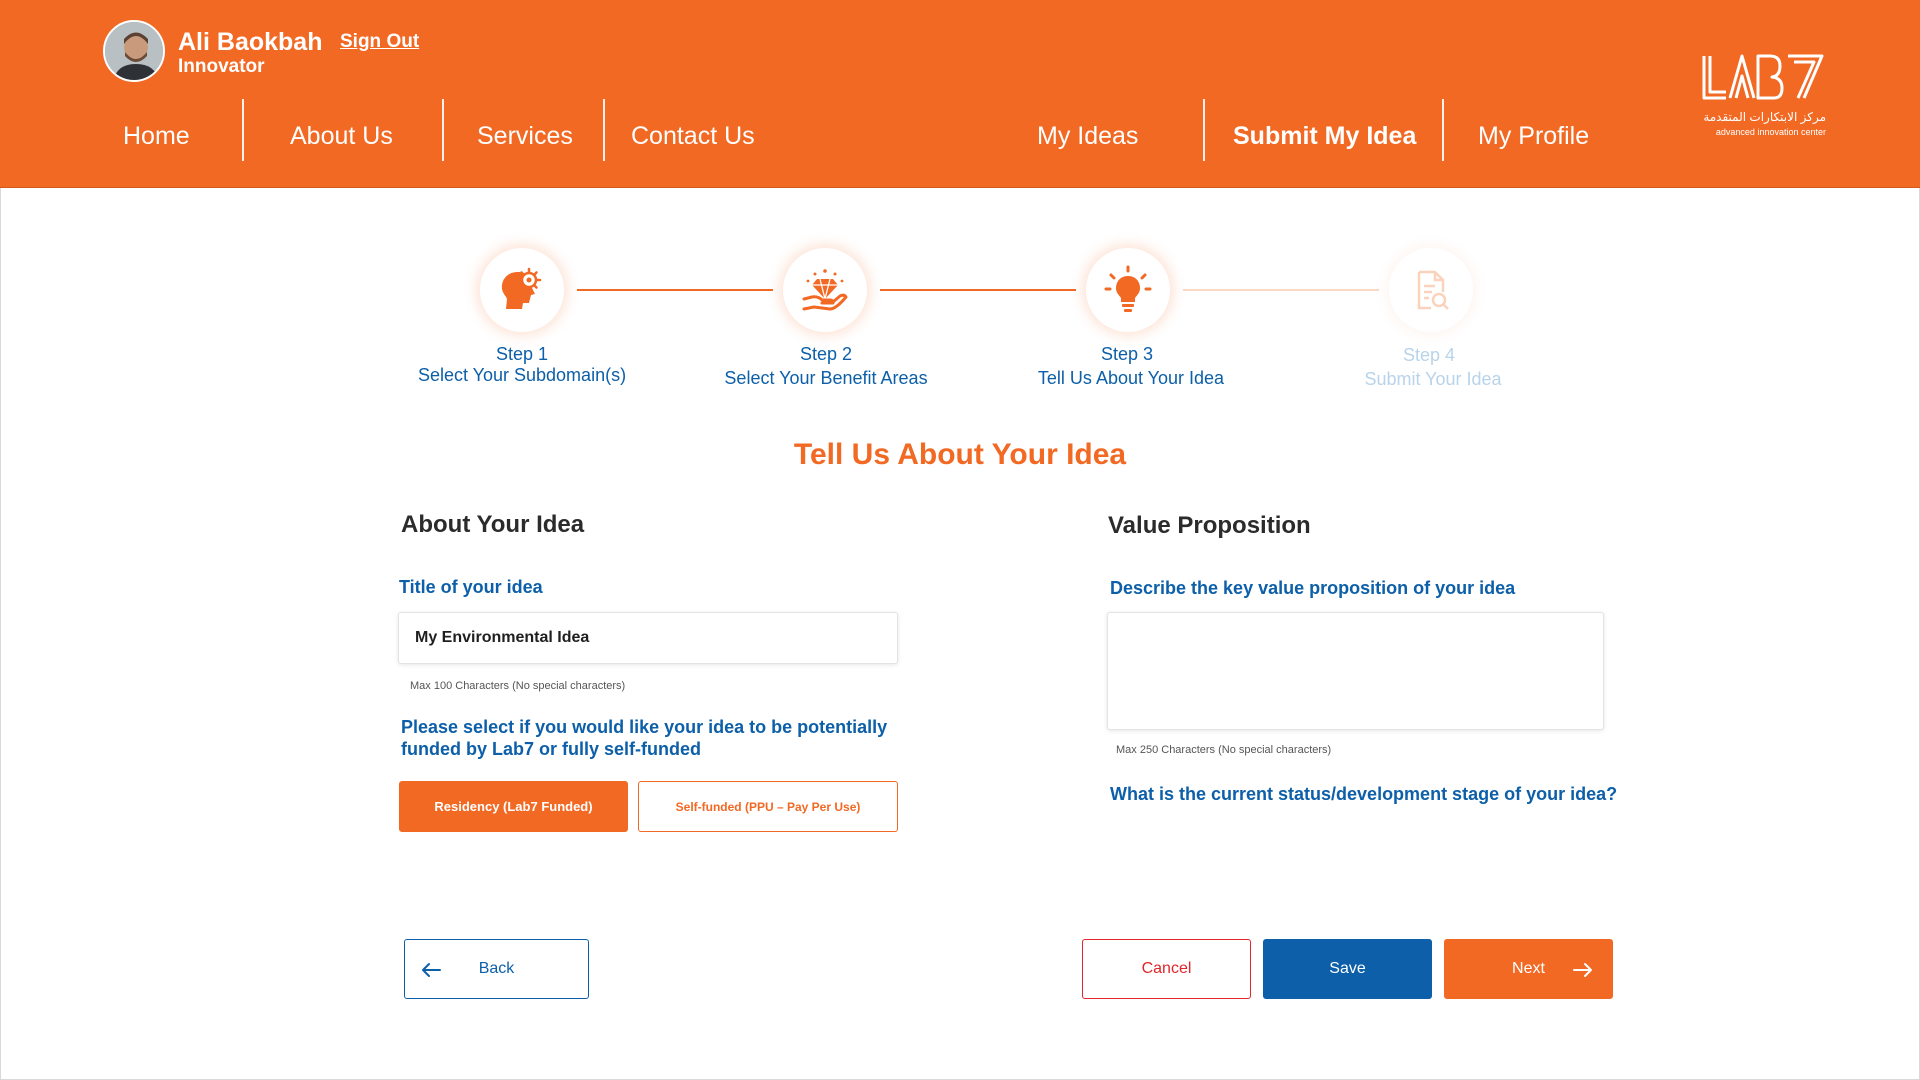 The height and width of the screenshot is (1080, 1920). Describe the element at coordinates (1763, 77) in the screenshot. I see `lab7-logo-mark` at that location.